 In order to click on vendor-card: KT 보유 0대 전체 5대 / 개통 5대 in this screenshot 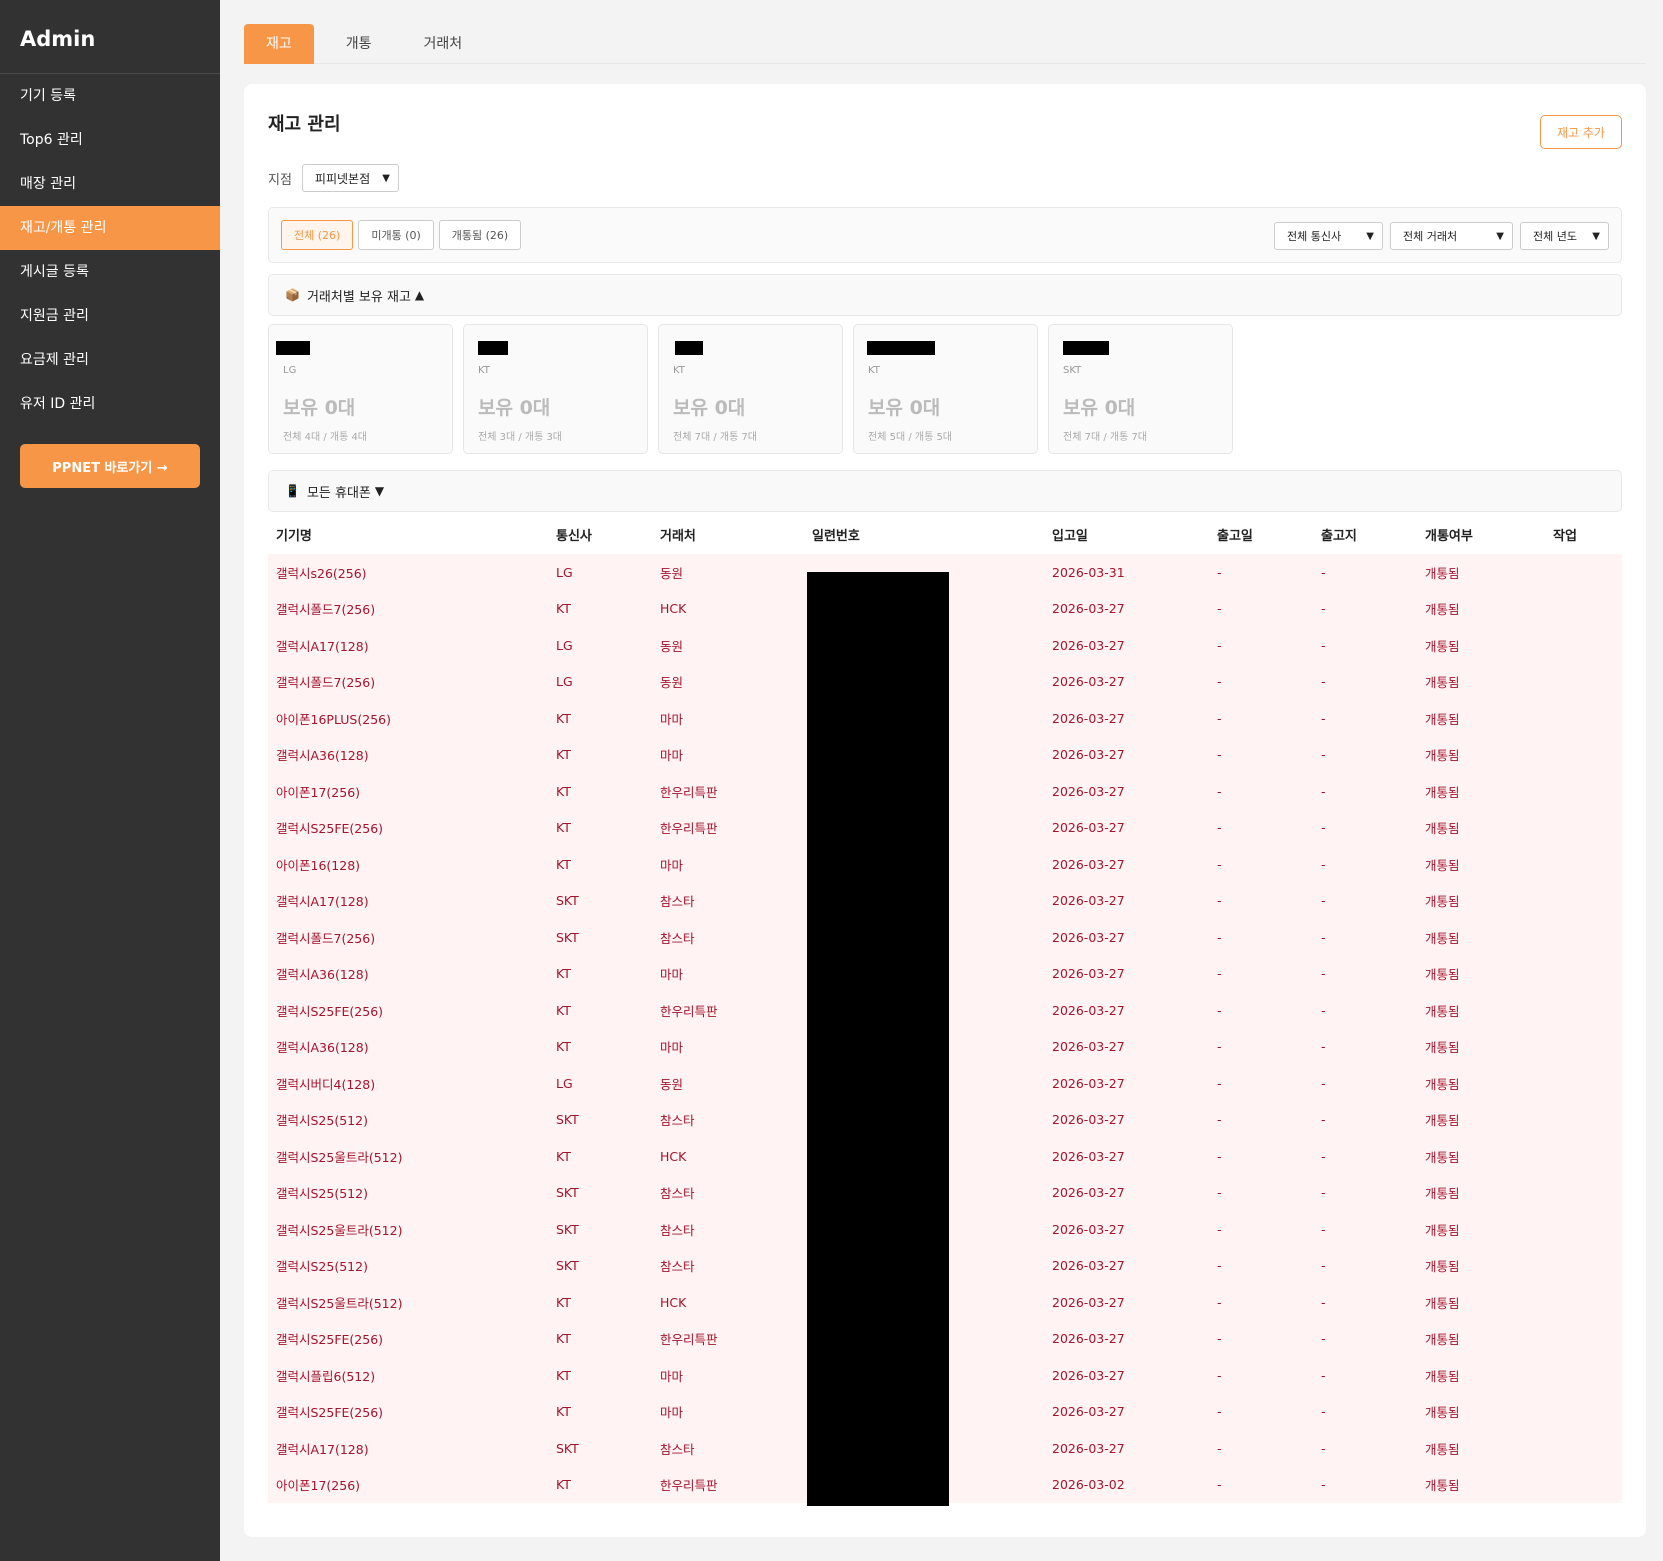, I will do `click(945, 389)`.